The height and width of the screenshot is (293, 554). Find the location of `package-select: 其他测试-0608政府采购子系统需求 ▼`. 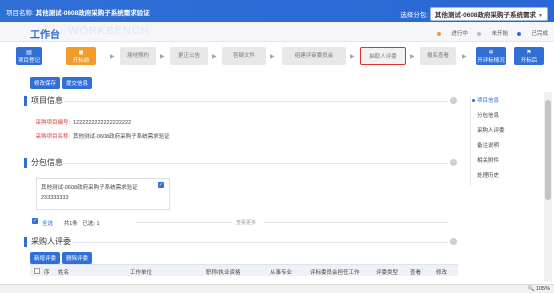

package-select: 其他测试-0608政府采购子系统需求 ▼ is located at coordinates (488, 14).